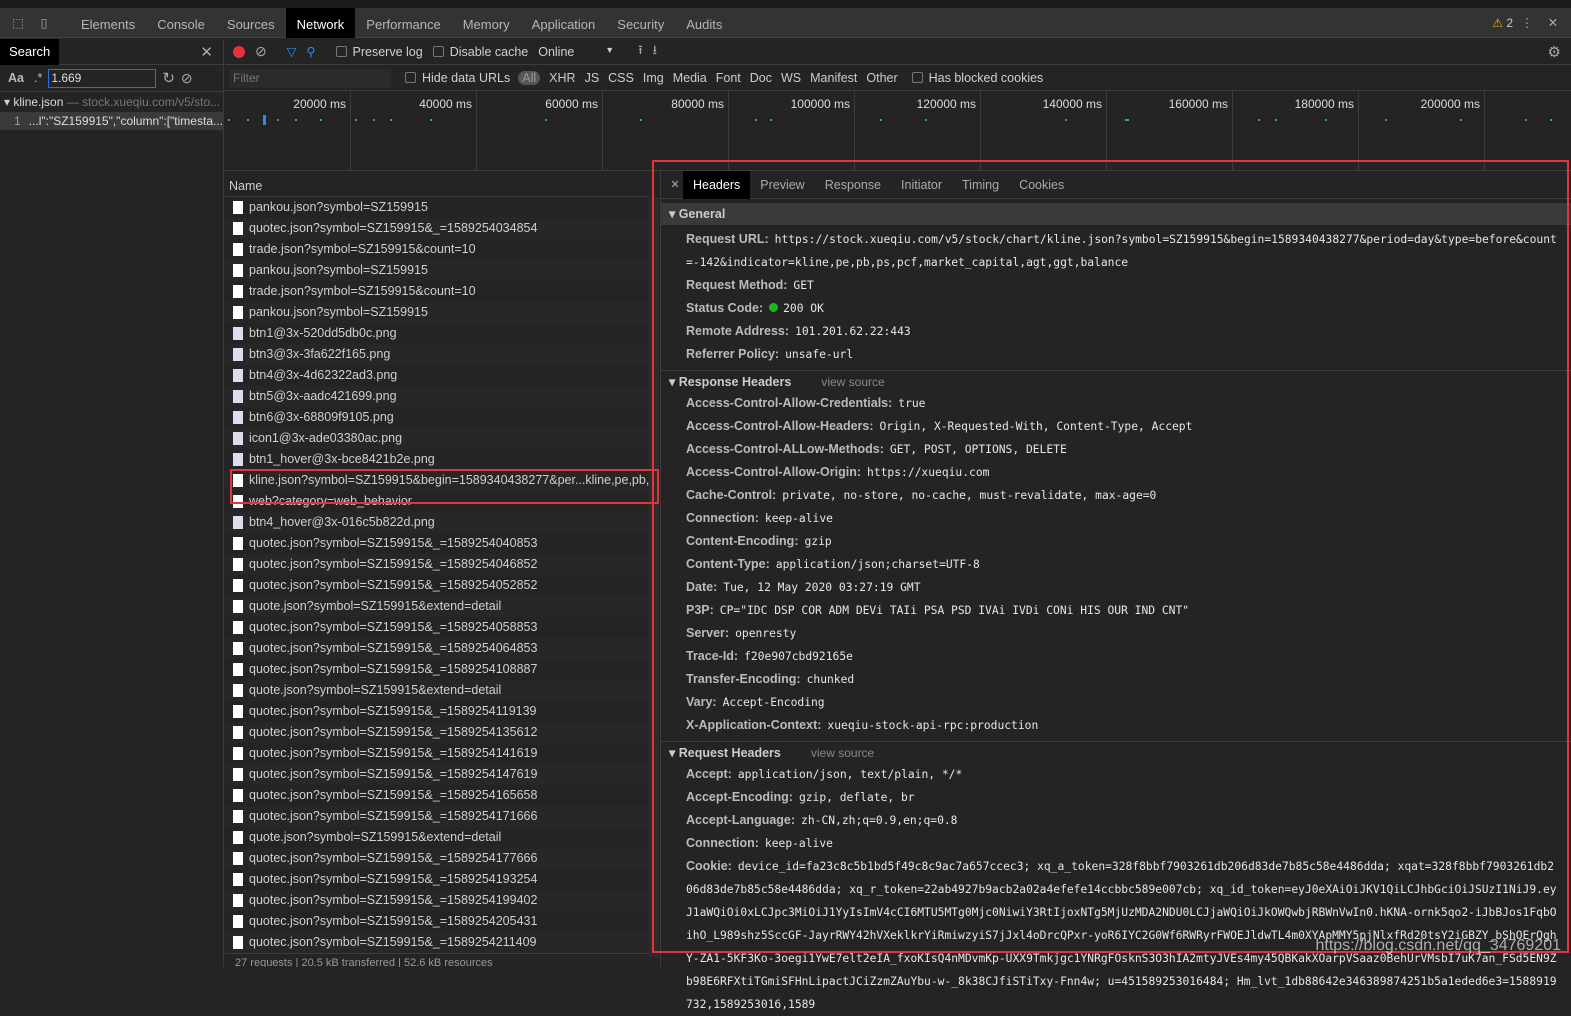  What do you see at coordinates (437, 459) in the screenshot?
I see `request-row: btn1_hover@3x-bce8421b2e.png` at bounding box center [437, 459].